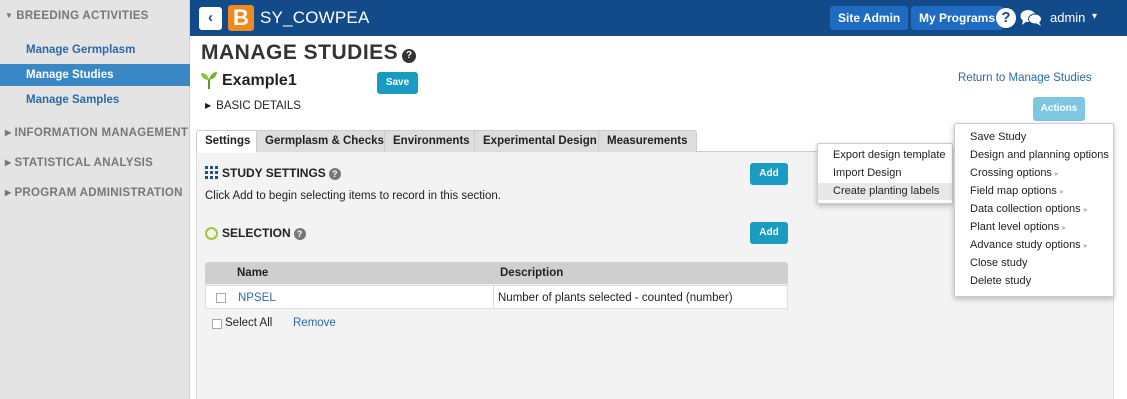 The height and width of the screenshot is (399, 1127). I want to click on tab-settings: Settings, so click(228, 141).